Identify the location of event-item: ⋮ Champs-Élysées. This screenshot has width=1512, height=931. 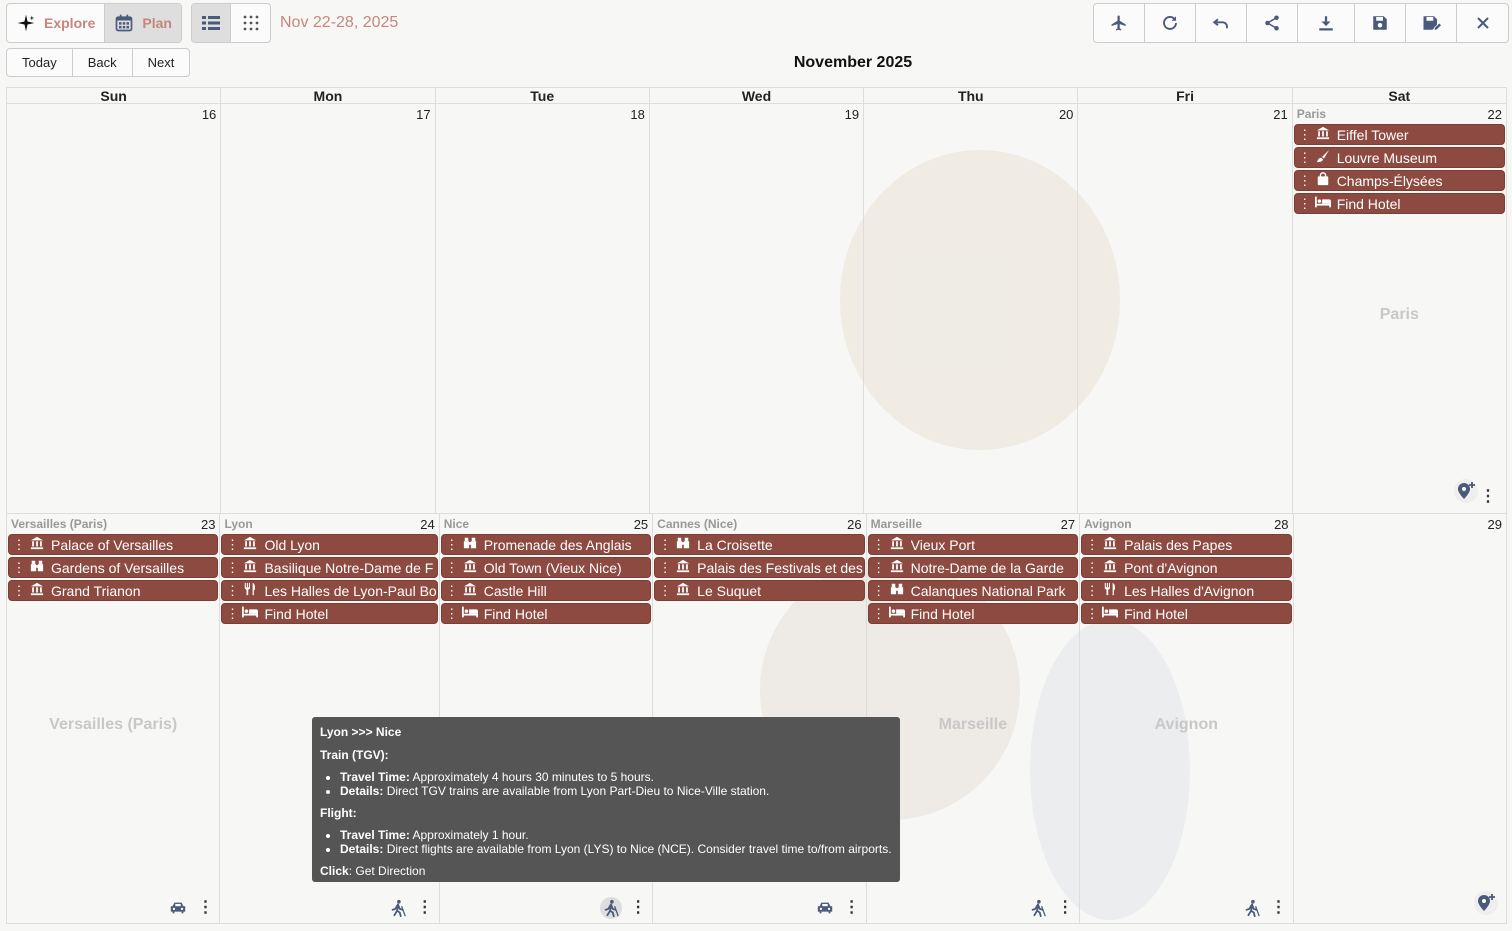
(1399, 180).